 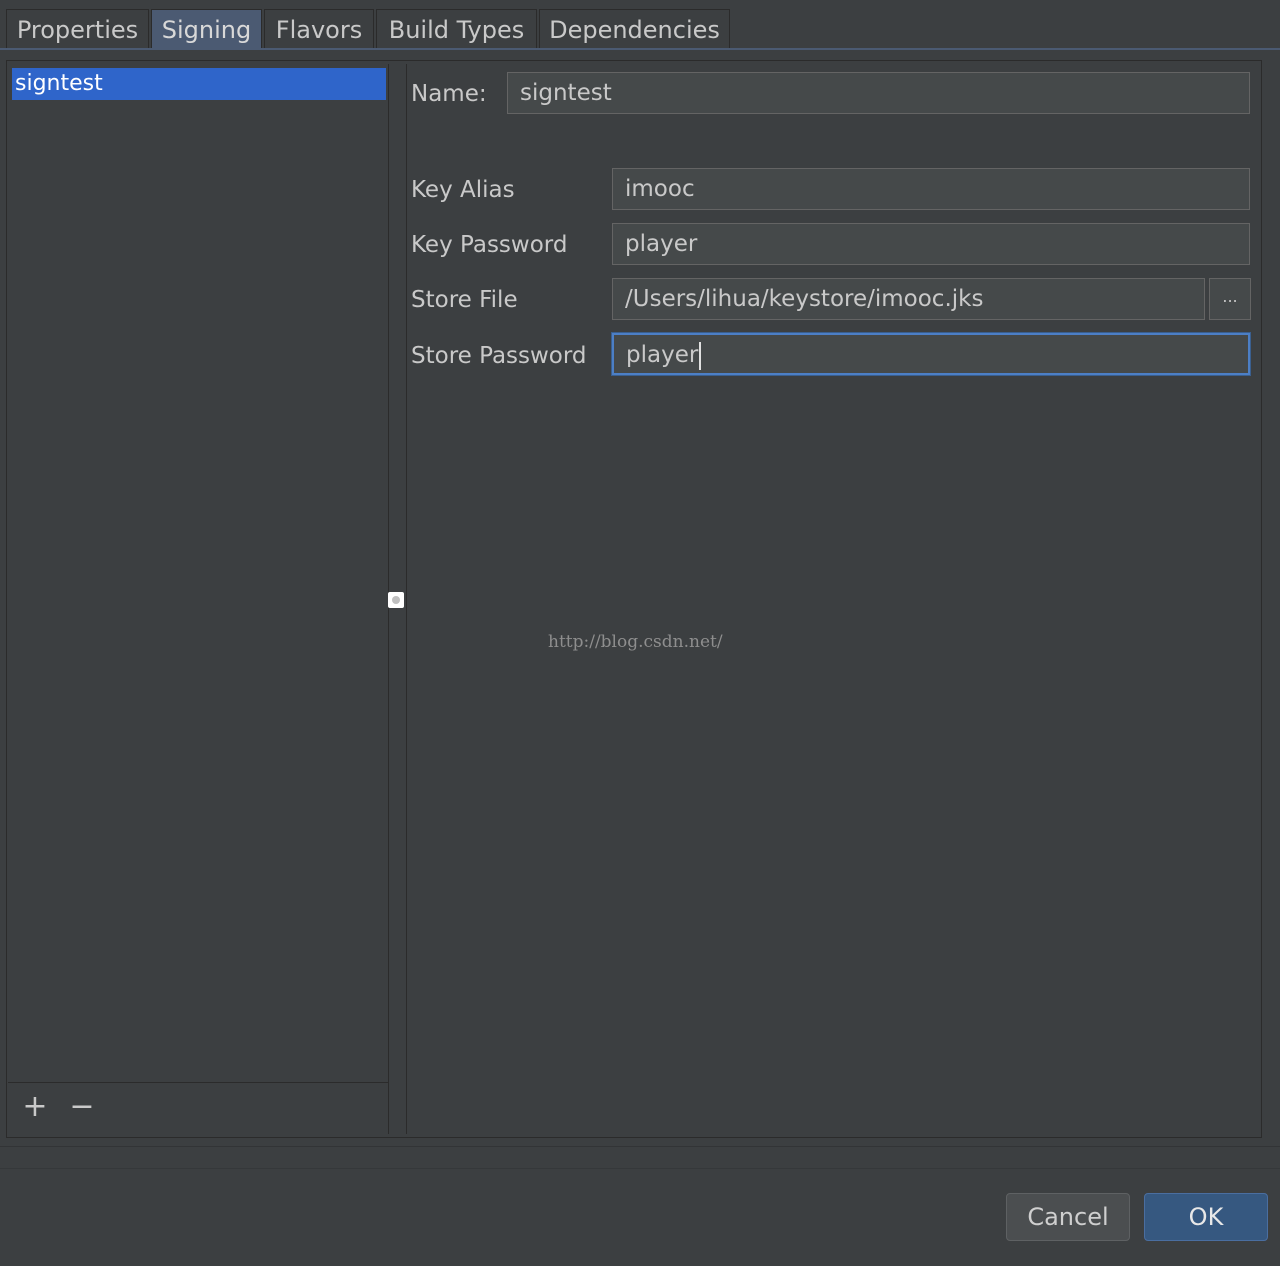 I want to click on tab-dependencies: Dependencies, so click(x=634, y=29).